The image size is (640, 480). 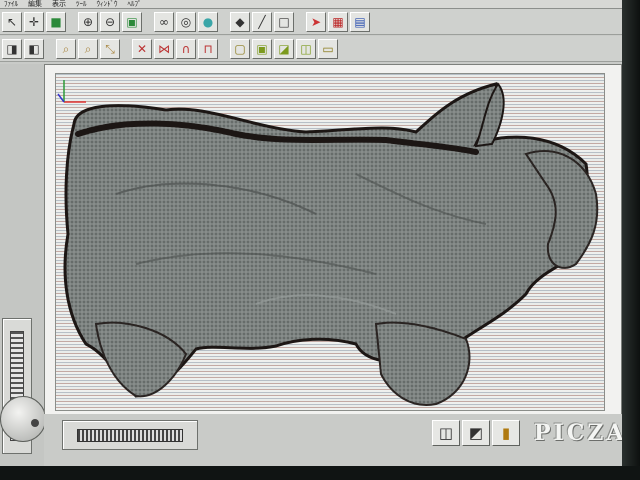 I want to click on blank-button: □, so click(x=284, y=21).